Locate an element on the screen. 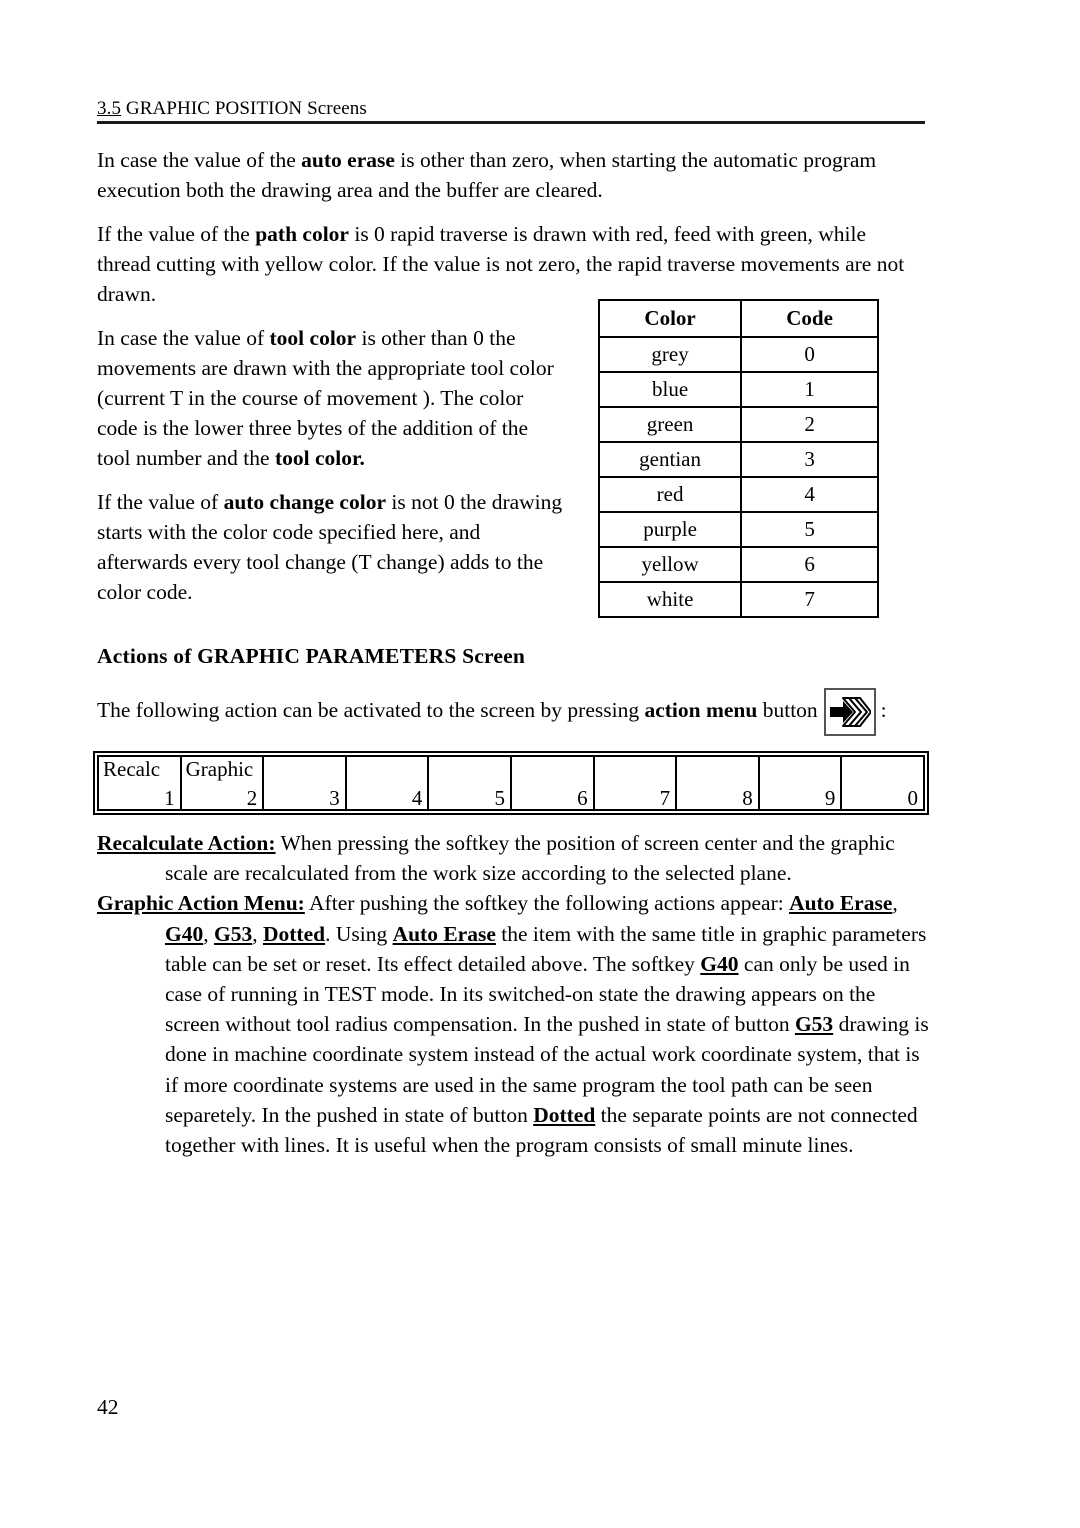  softkey-number: 2 is located at coordinates (252, 797).